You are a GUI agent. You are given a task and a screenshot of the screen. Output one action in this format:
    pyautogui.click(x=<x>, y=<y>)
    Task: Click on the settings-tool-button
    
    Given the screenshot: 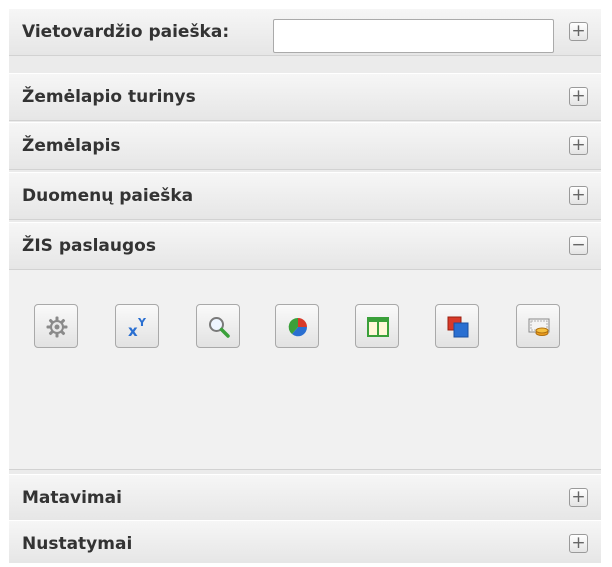 What is the action you would take?
    pyautogui.click(x=56, y=326)
    